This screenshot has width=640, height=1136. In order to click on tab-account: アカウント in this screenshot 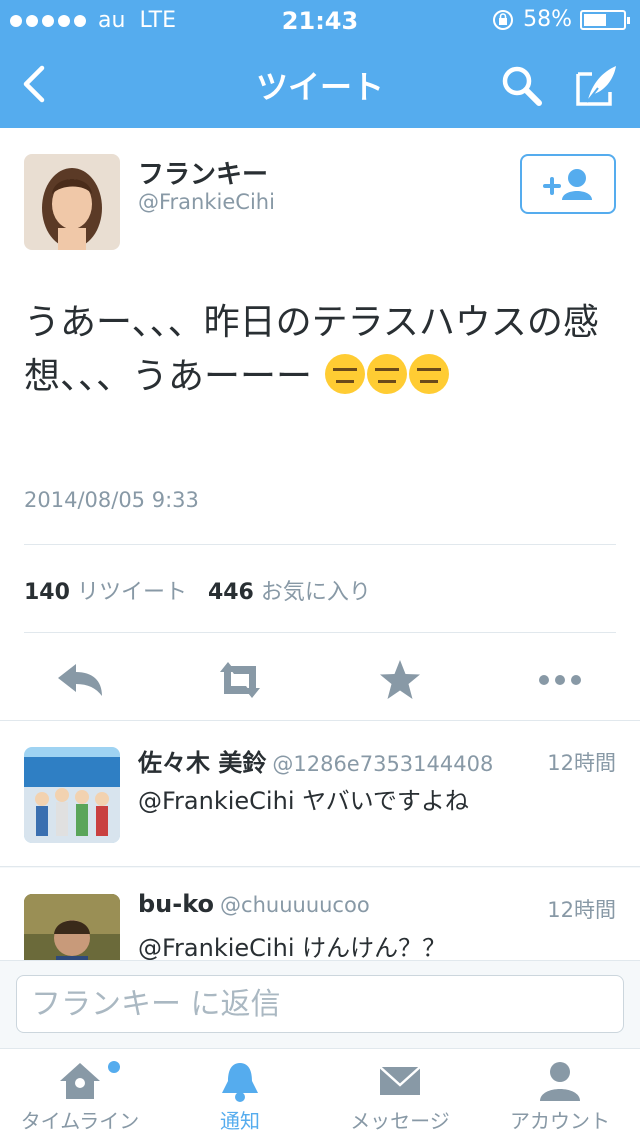, I will do `click(560, 1092)`.